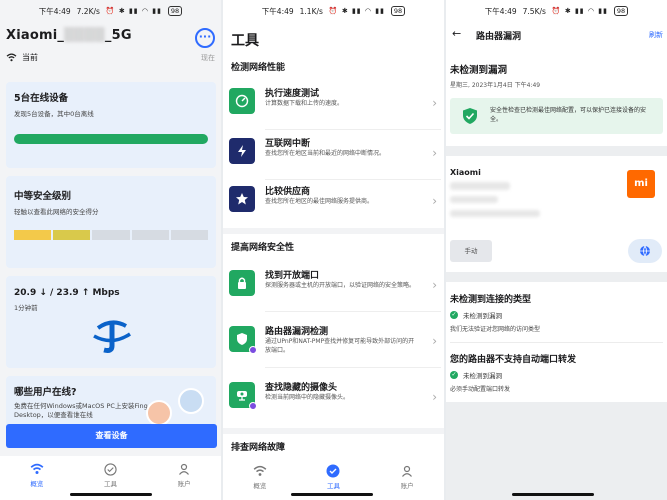  What do you see at coordinates (334, 106) in the screenshot?
I see `tool-speed-test: 执行速度测试 计算数据下载和上传的速度。 ›` at bounding box center [334, 106].